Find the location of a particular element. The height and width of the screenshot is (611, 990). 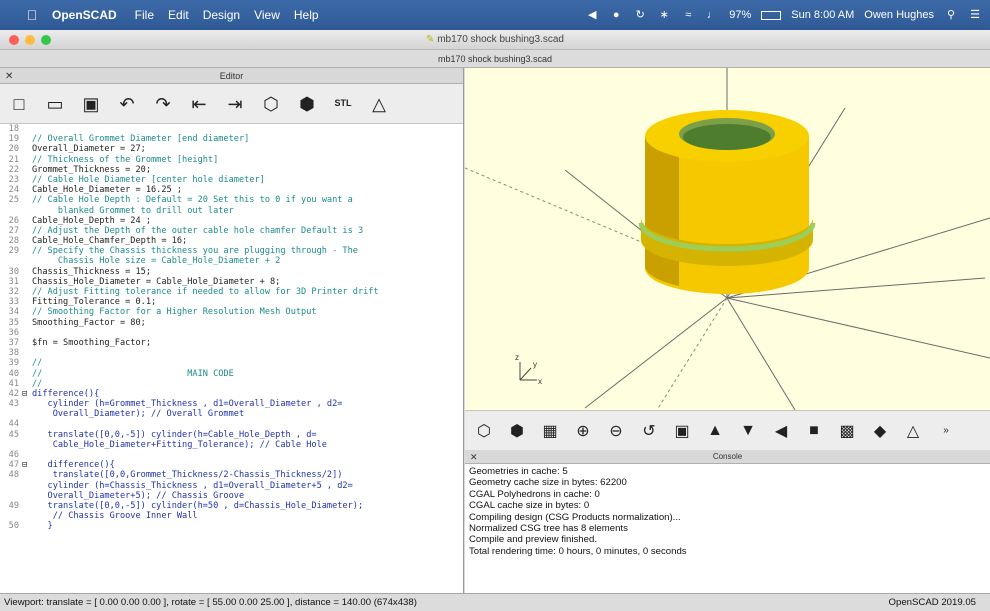

preview-icon: ⬡ is located at coordinates (271, 104).